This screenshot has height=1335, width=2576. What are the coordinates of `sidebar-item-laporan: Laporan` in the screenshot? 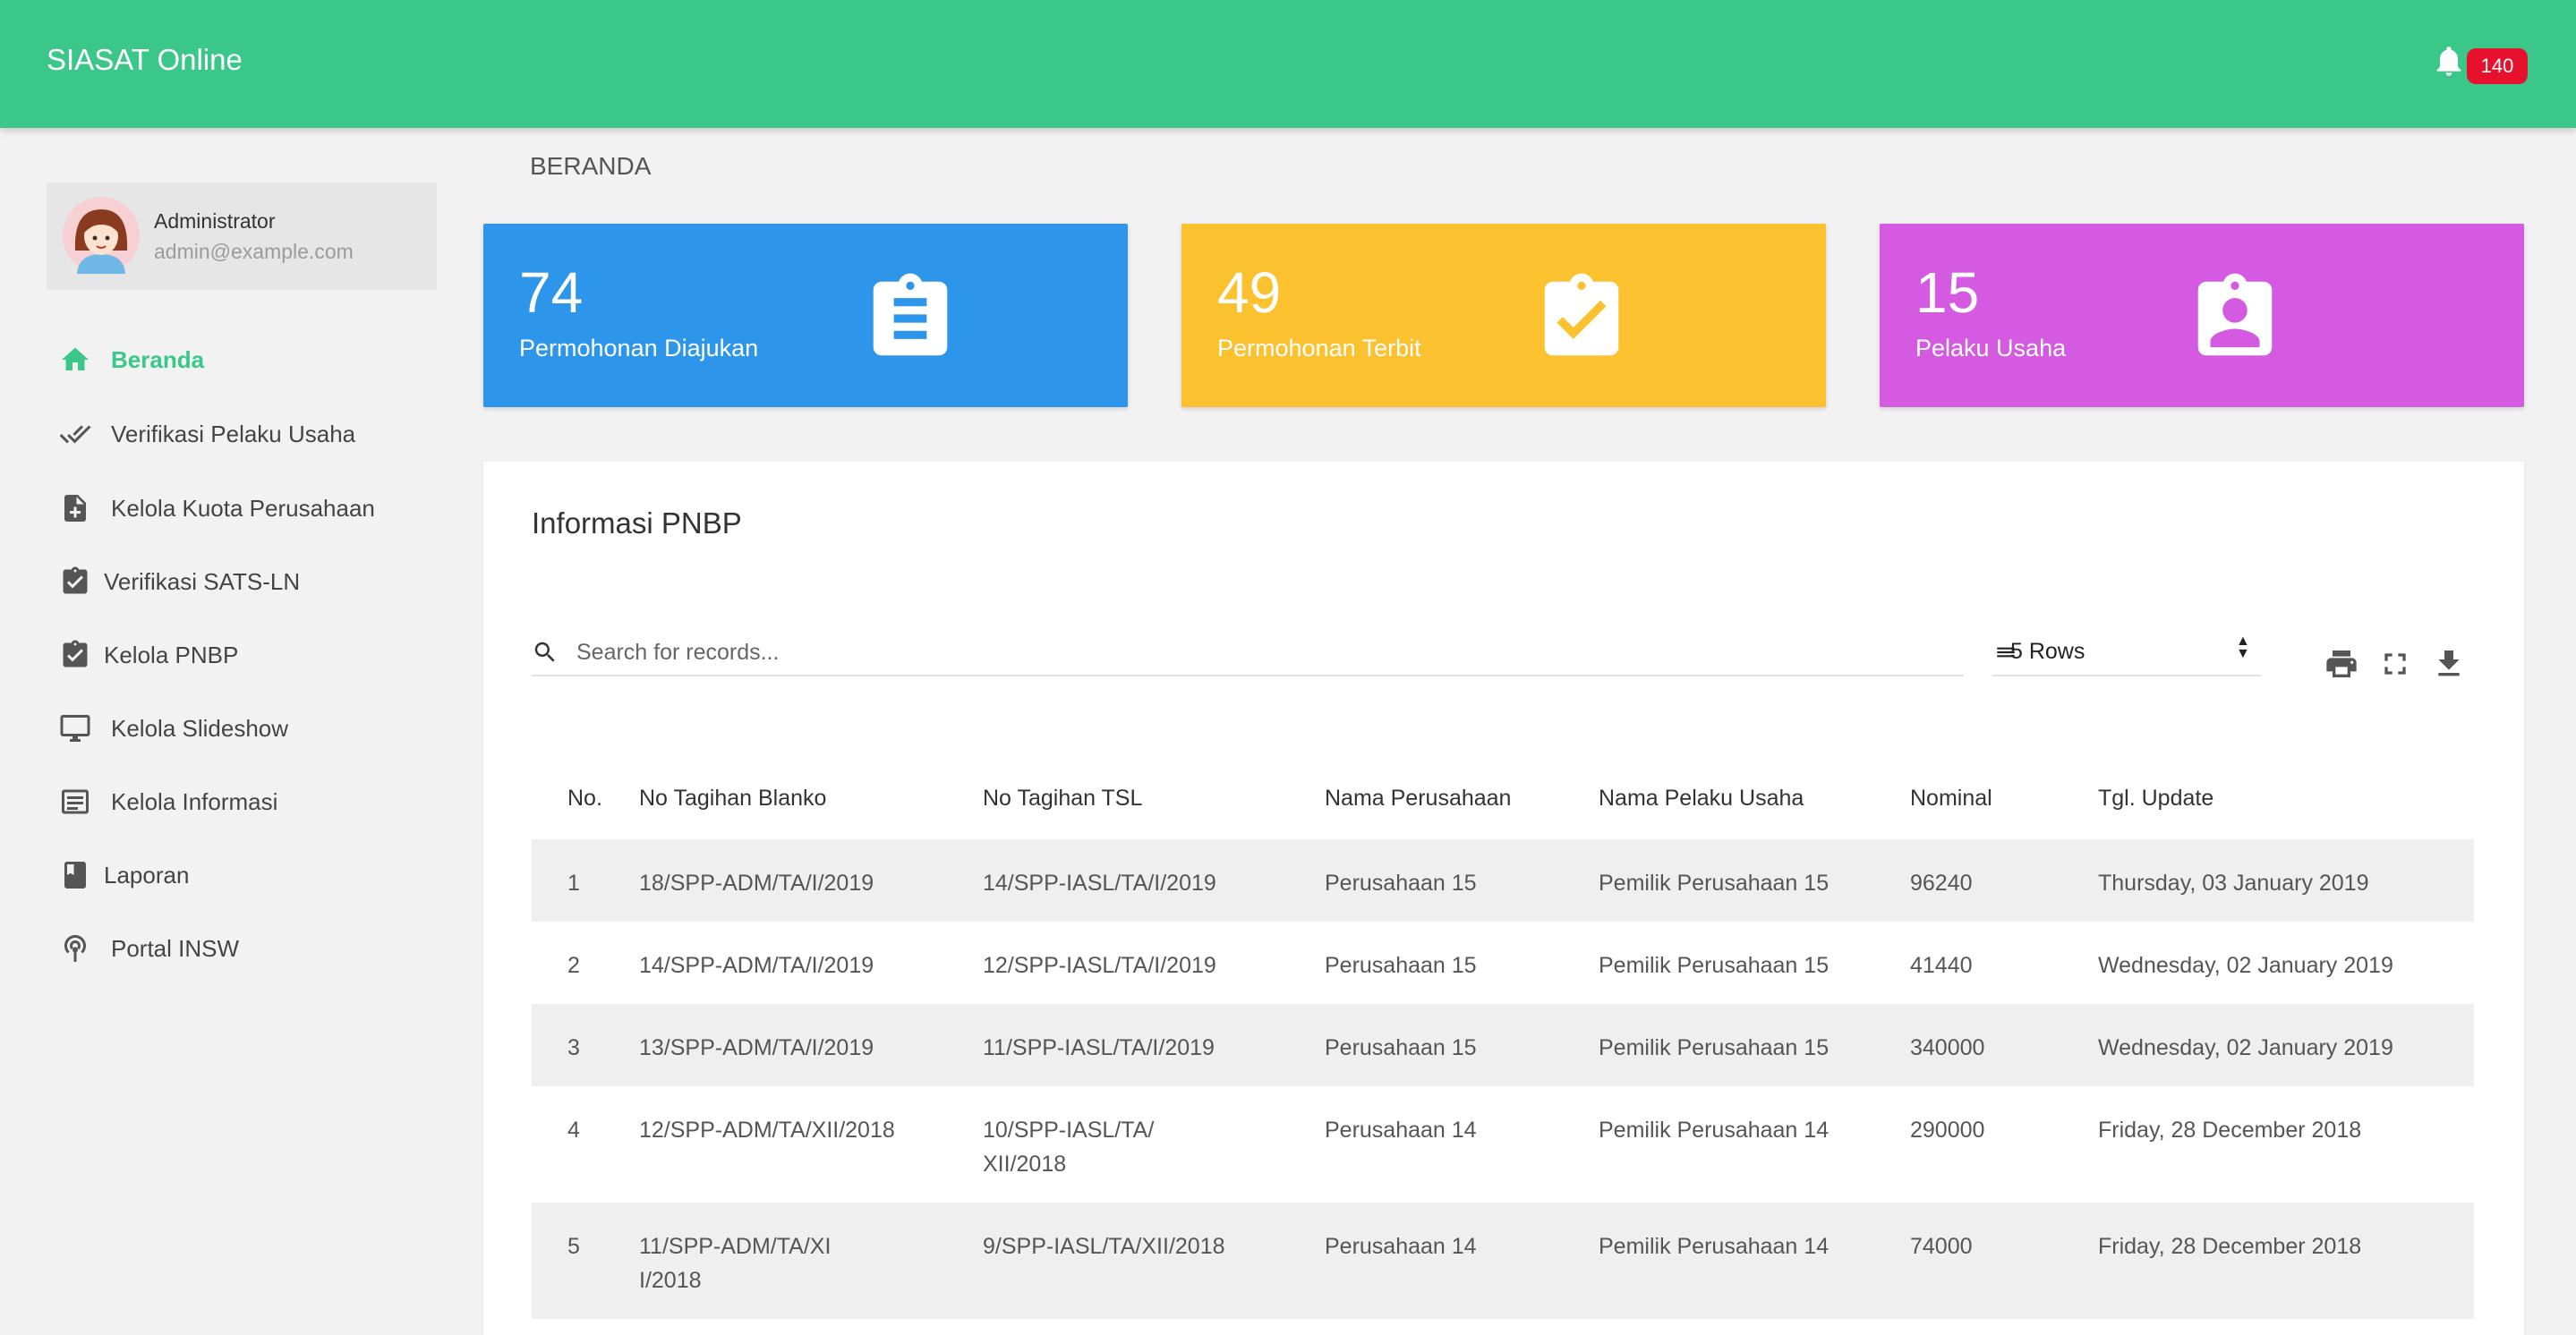 It's located at (247, 875).